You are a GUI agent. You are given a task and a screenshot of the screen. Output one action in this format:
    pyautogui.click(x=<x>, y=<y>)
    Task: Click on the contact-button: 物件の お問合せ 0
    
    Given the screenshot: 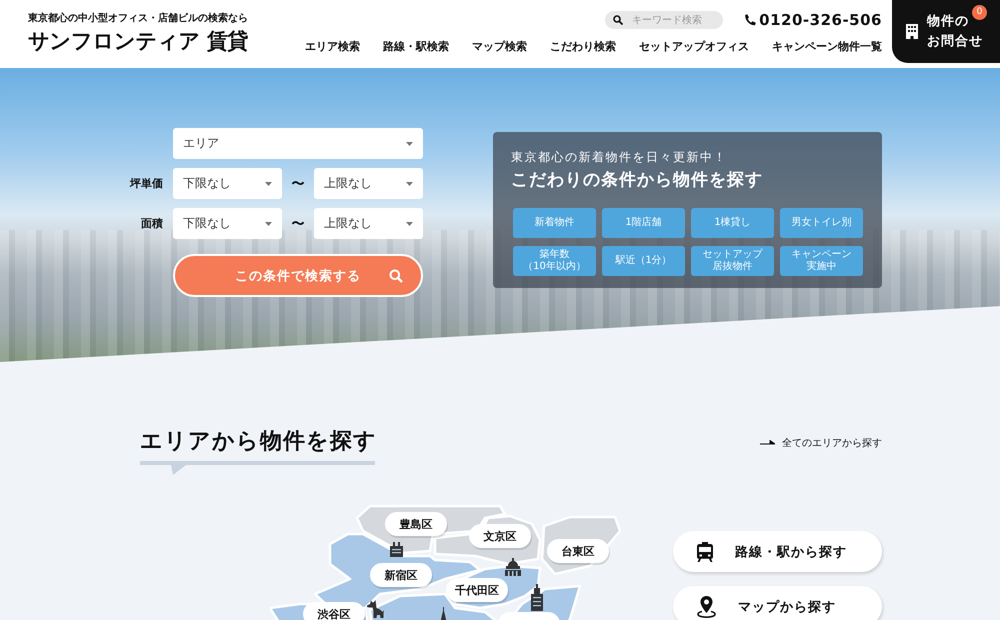 What is the action you would take?
    pyautogui.click(x=946, y=31)
    